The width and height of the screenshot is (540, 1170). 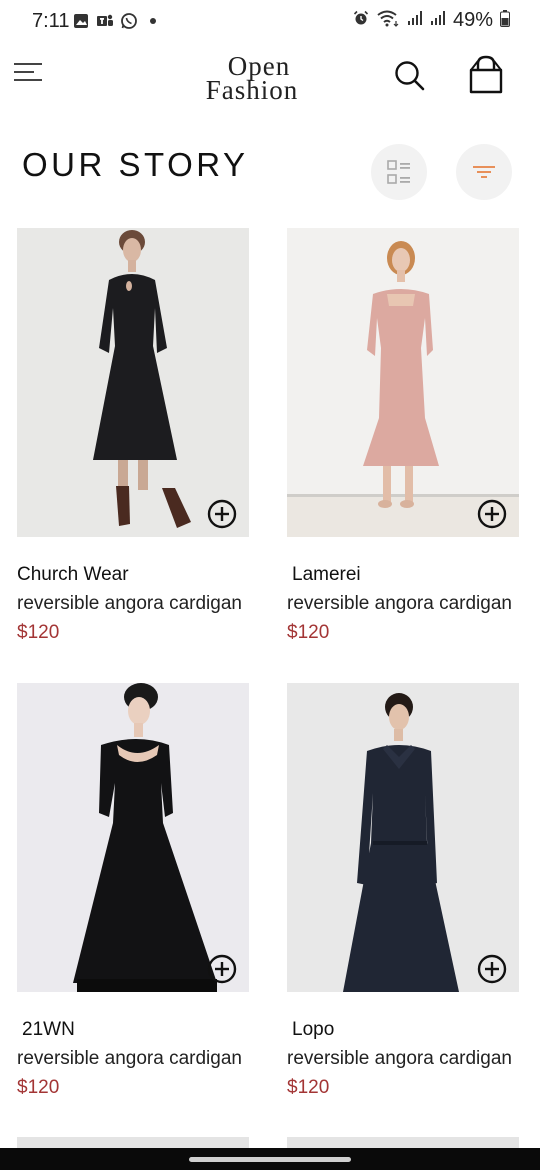 What do you see at coordinates (388, 20) in the screenshot?
I see `wifi-icon` at bounding box center [388, 20].